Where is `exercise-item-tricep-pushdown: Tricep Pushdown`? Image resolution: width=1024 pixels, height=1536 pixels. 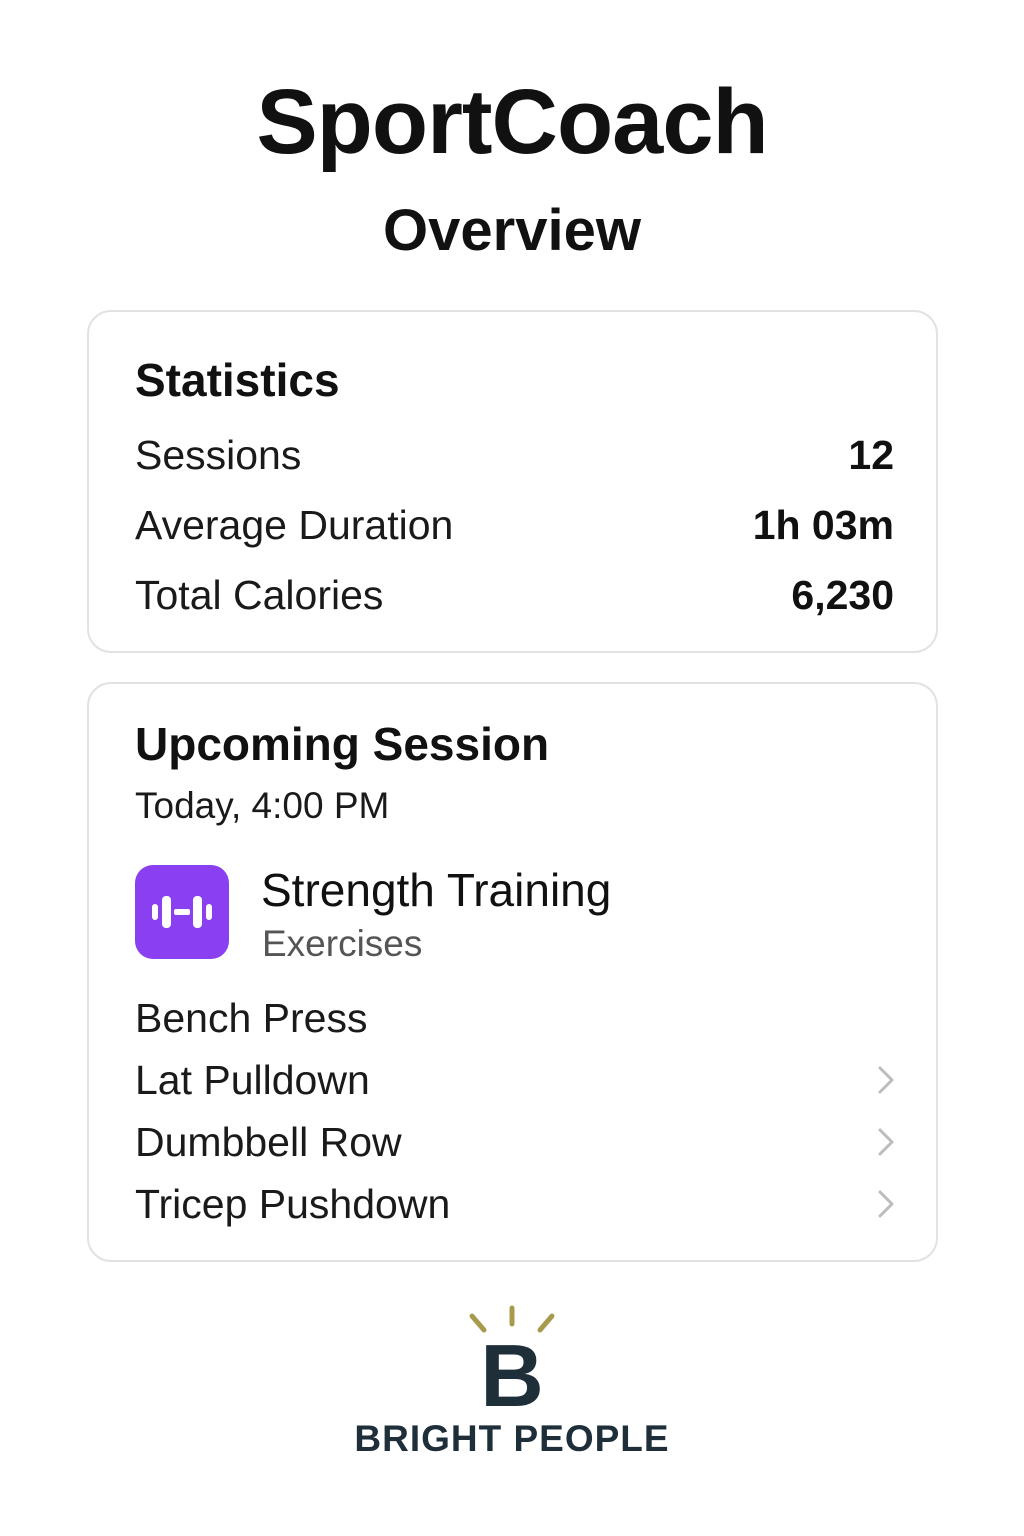 exercise-item-tricep-pushdown: Tricep Pushdown is located at coordinates (515, 1204).